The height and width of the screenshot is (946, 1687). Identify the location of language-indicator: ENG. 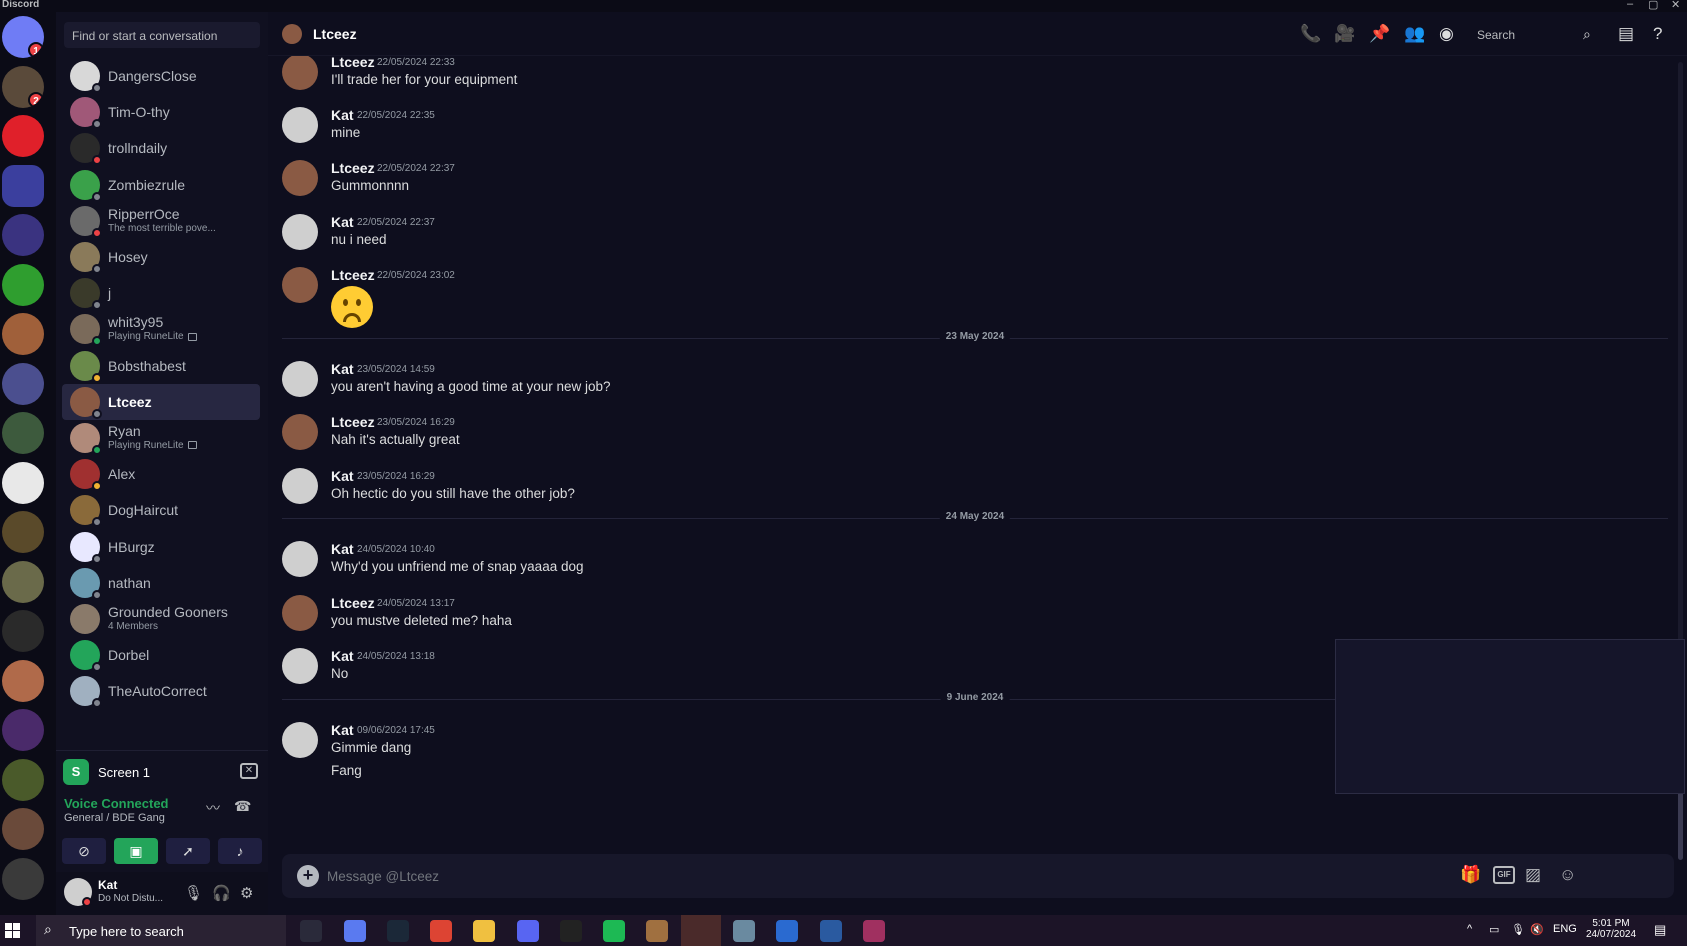
(1565, 929).